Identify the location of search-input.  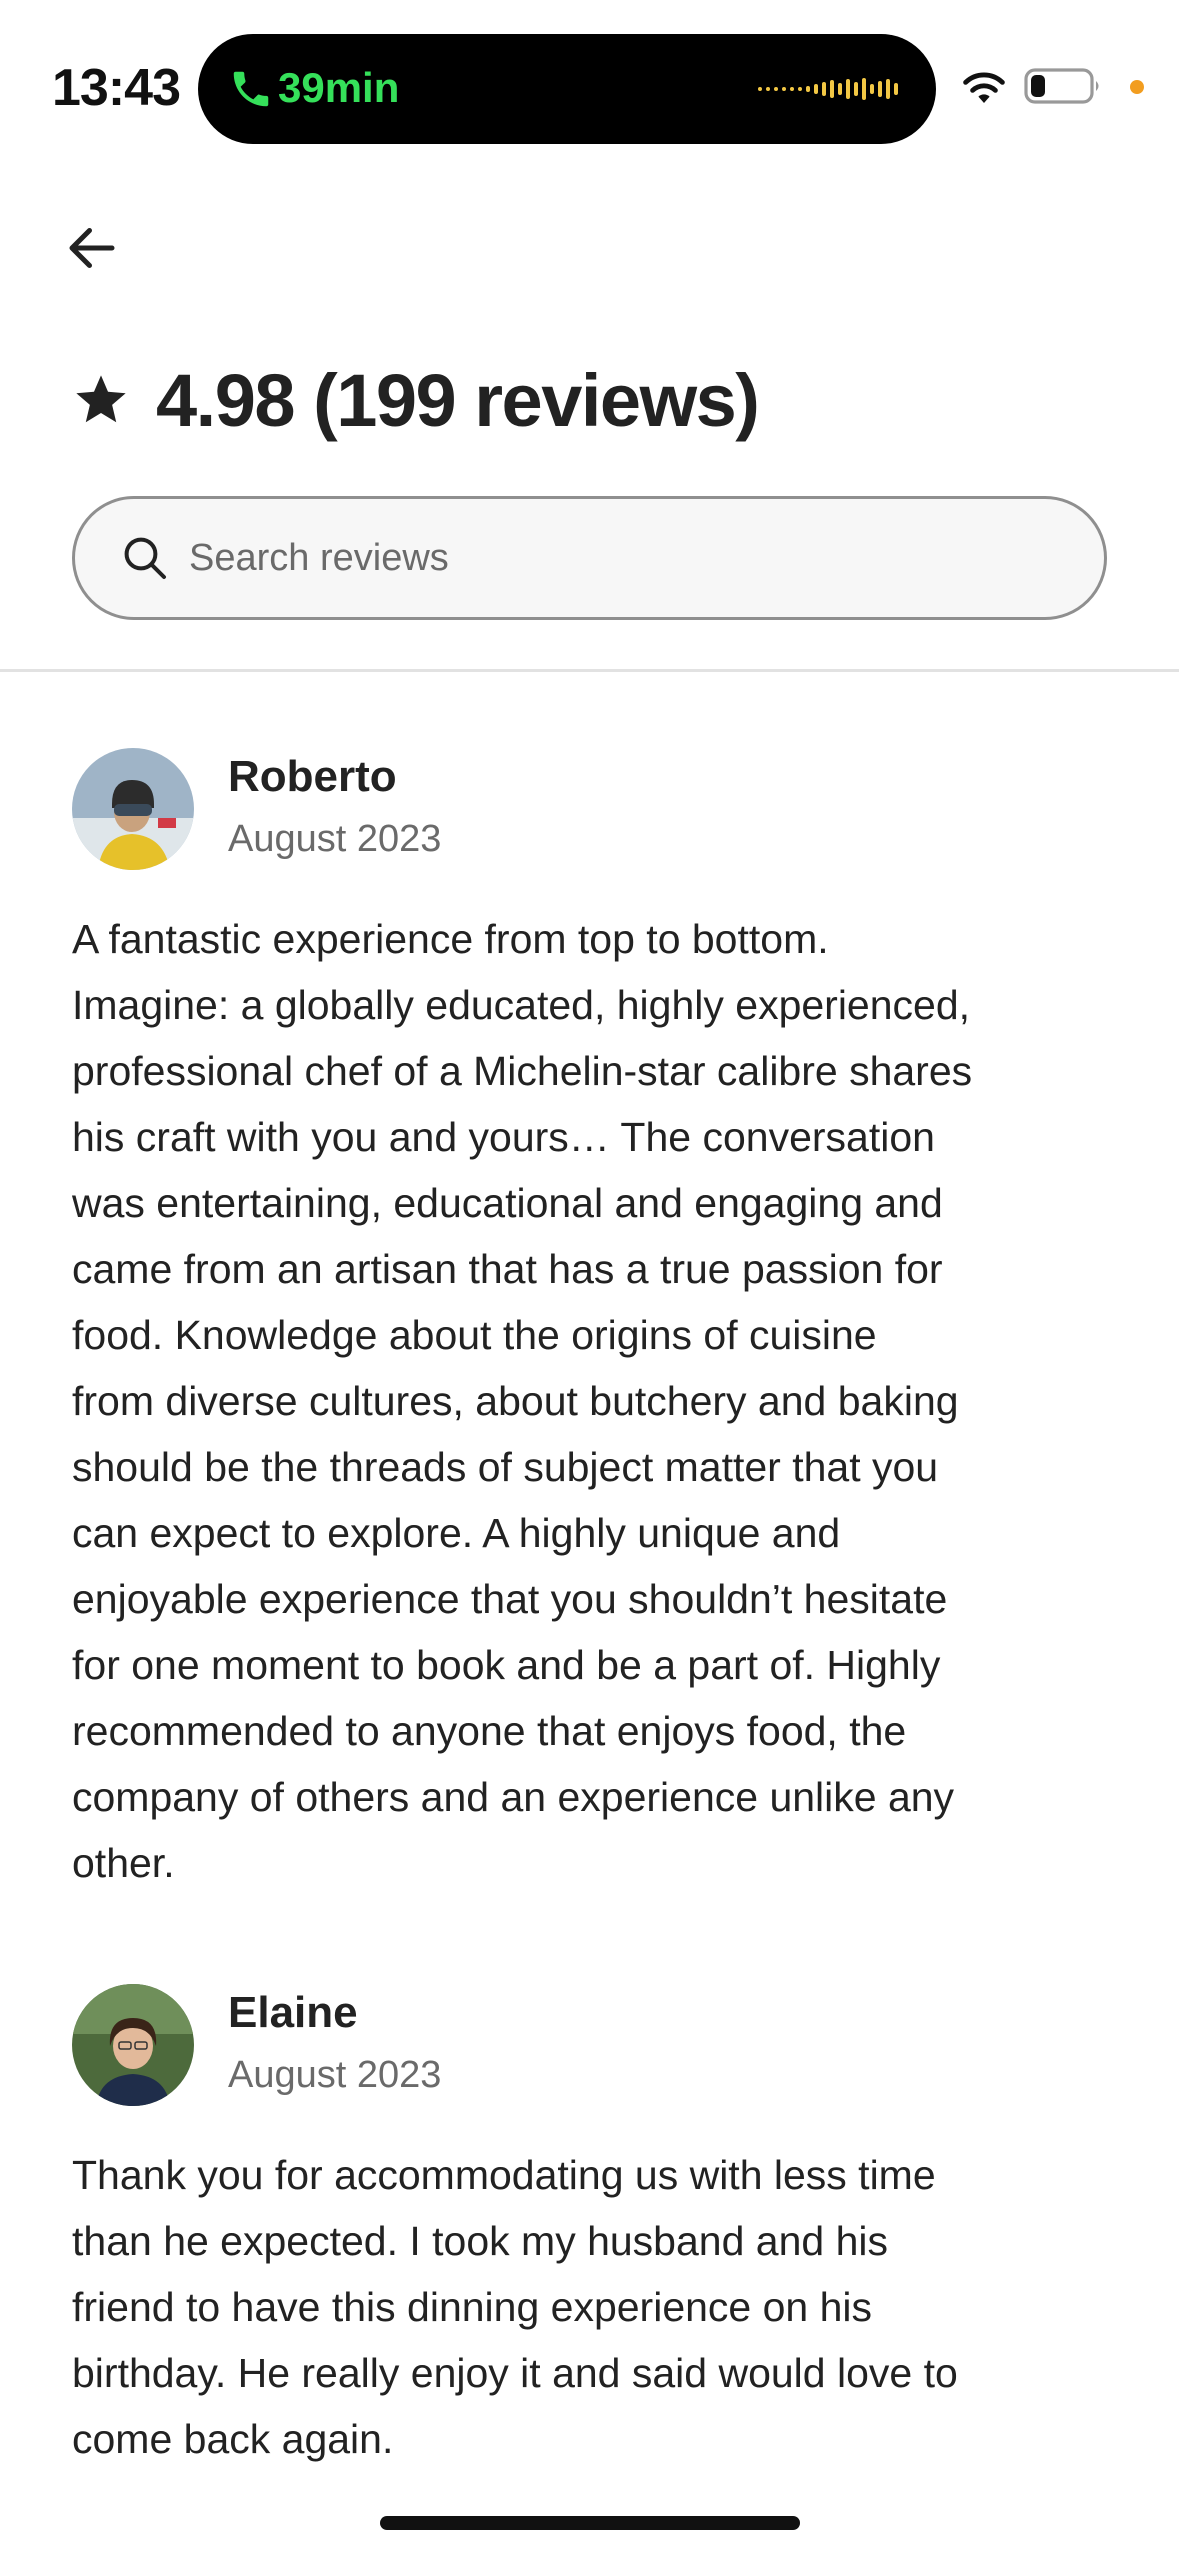
(589, 558).